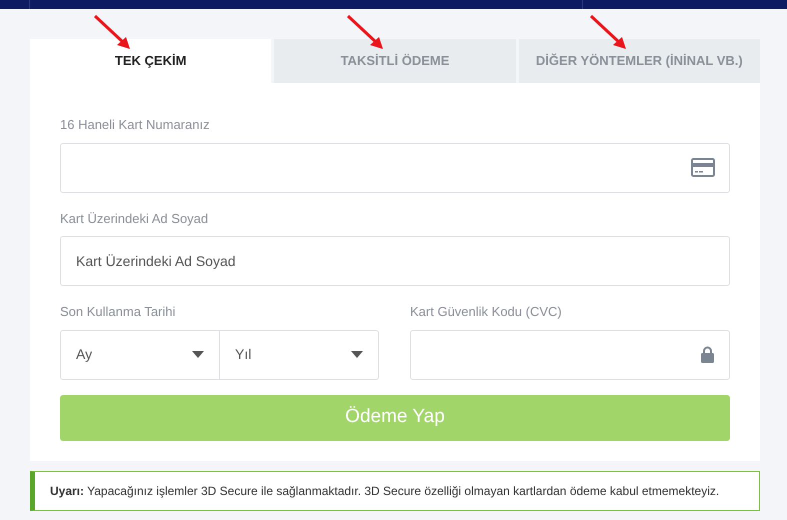  I want to click on field-label: 16 Haneli Kart Numaranız, so click(135, 125).